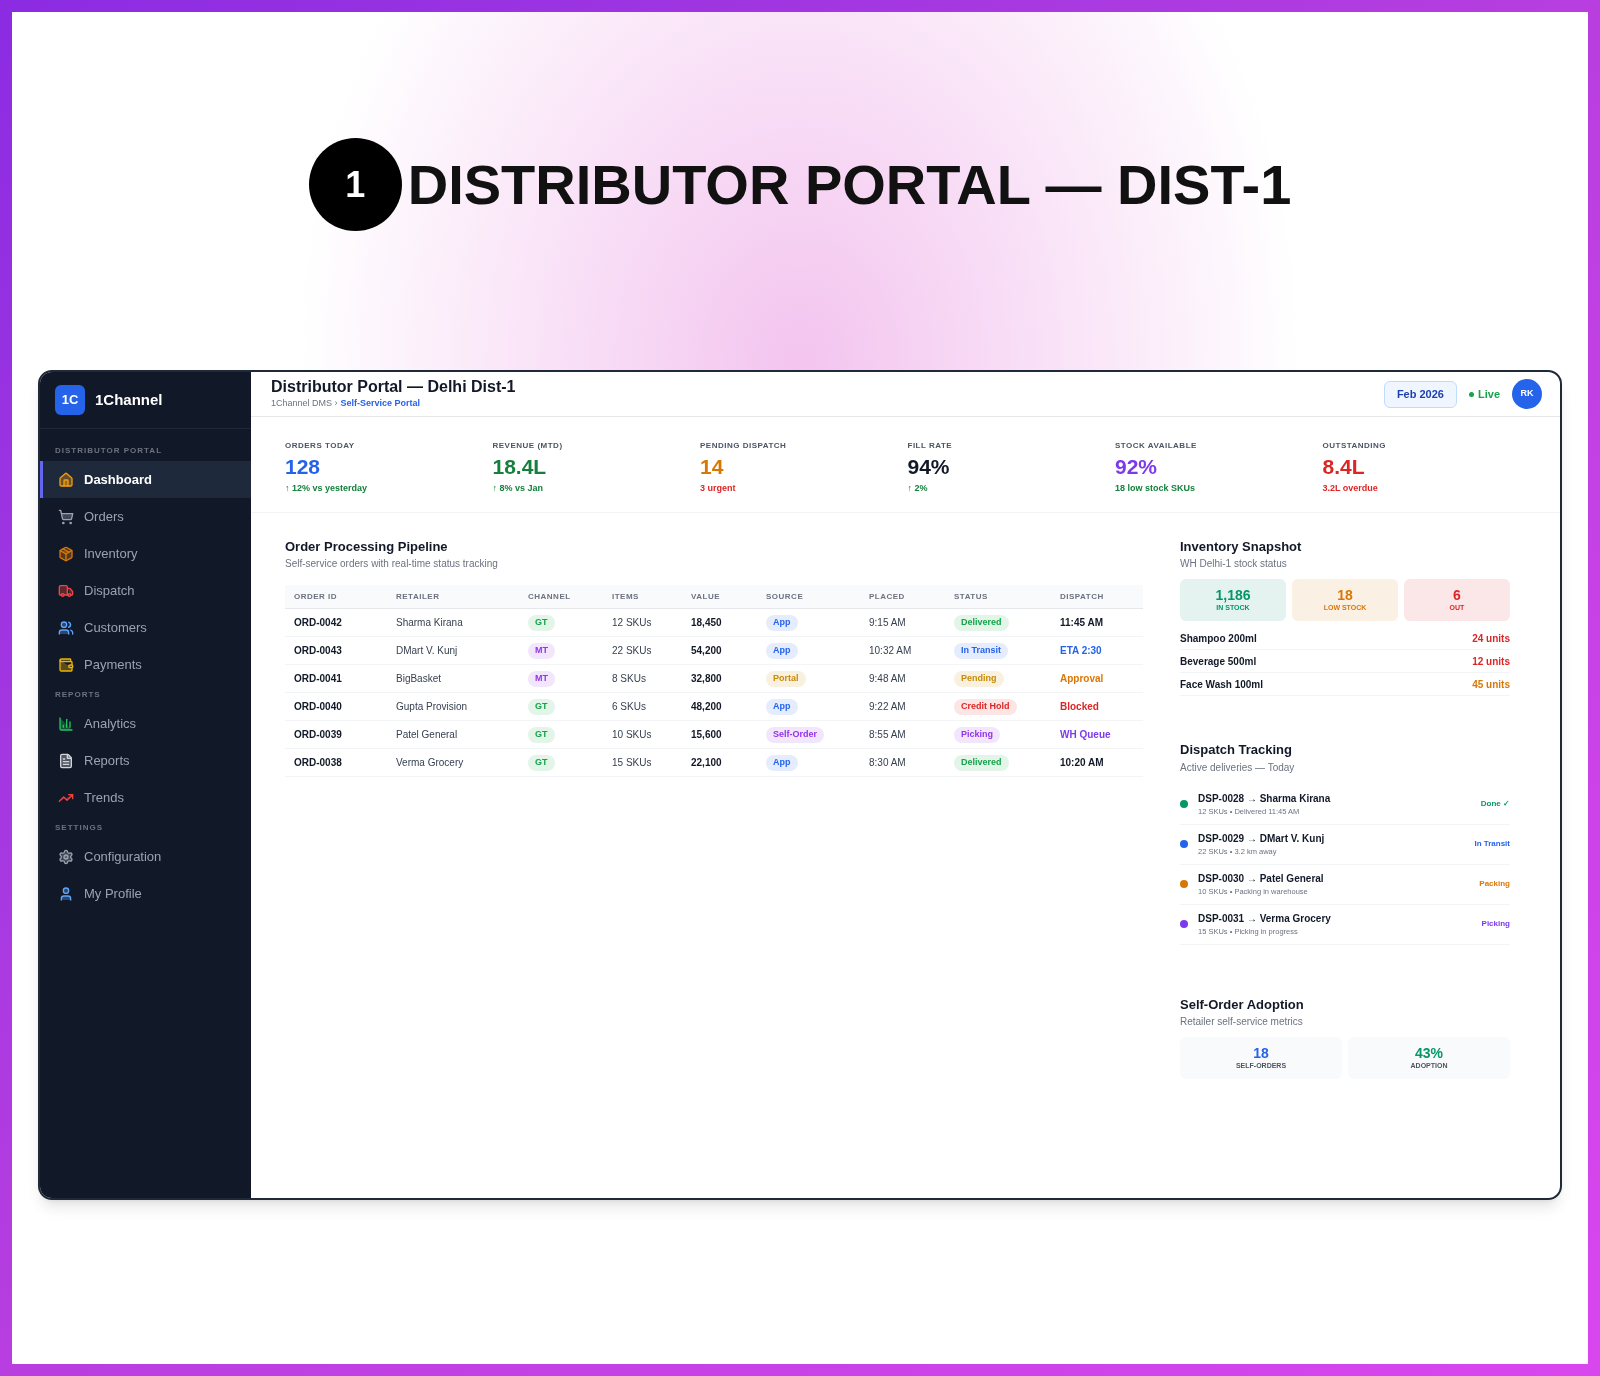 The width and height of the screenshot is (1600, 1376). What do you see at coordinates (145, 893) in the screenshot?
I see `sidebar-item: My Profile` at bounding box center [145, 893].